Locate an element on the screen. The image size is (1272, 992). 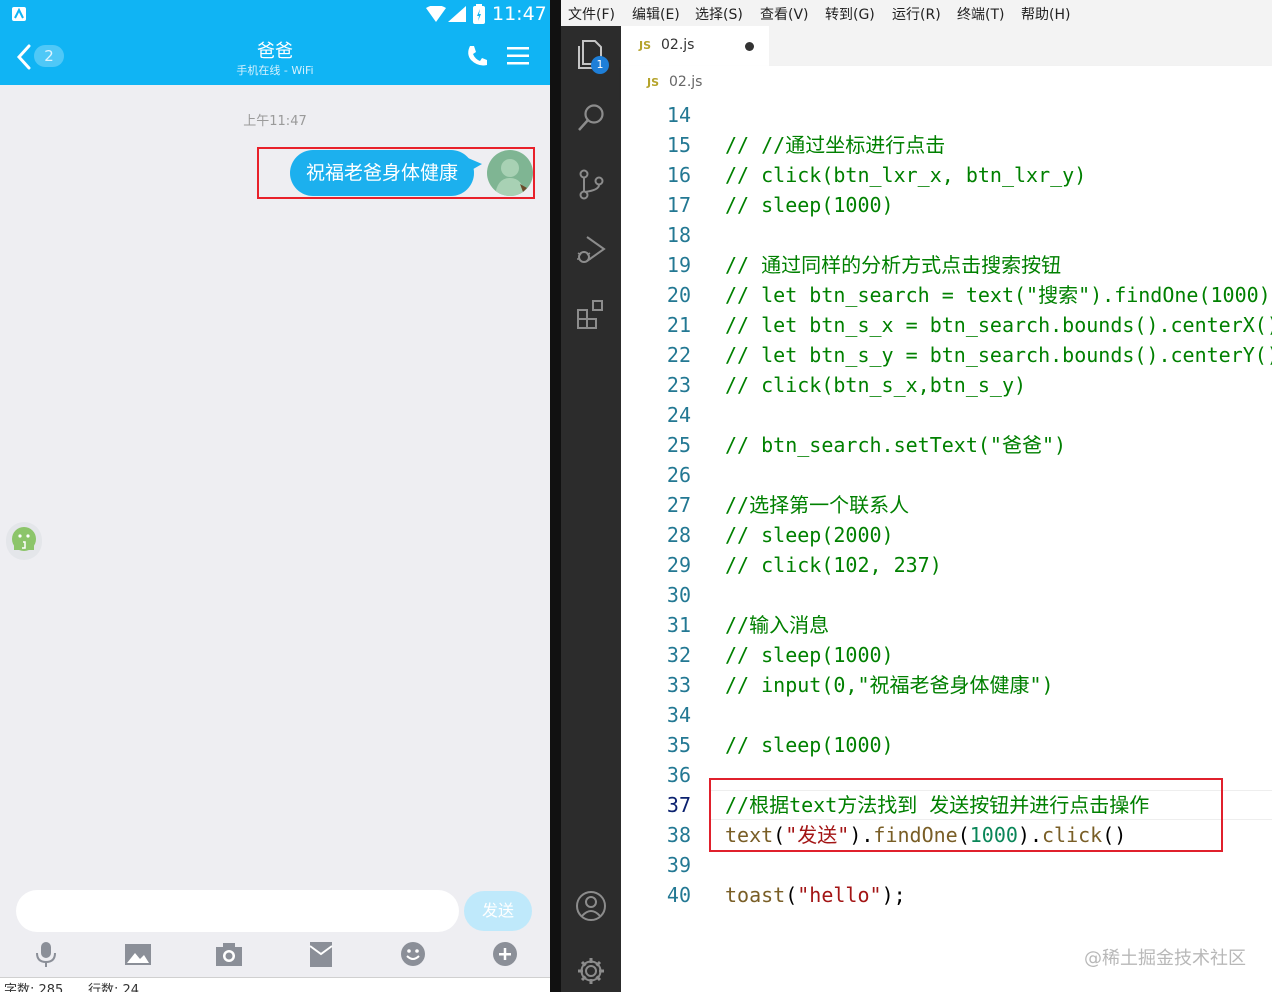
menu-view: 查看(V) is located at coordinates (784, 14).